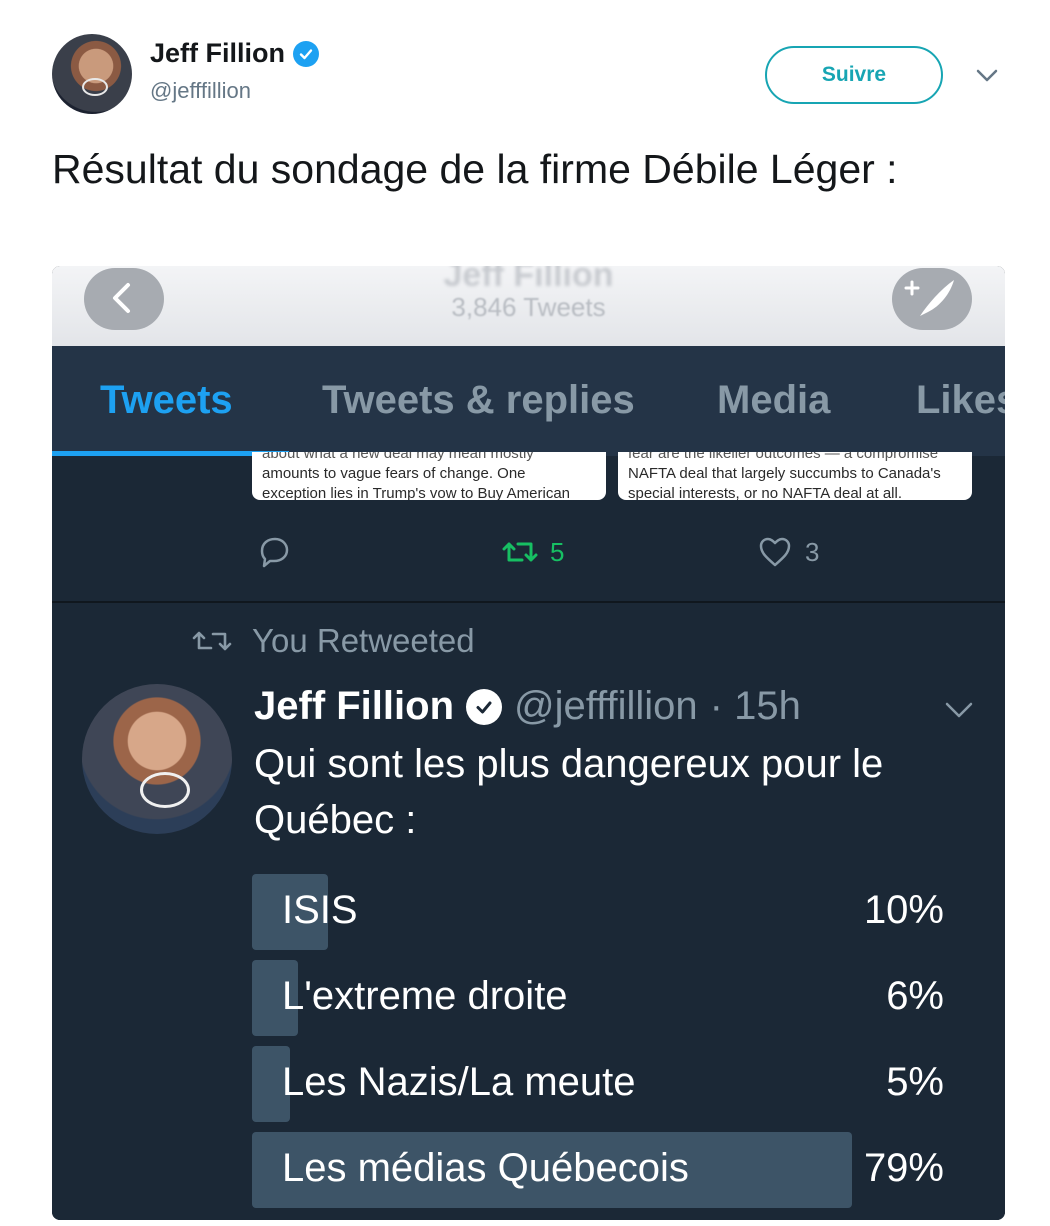 This screenshot has width=1050, height=1226. What do you see at coordinates (774, 400) in the screenshot?
I see `tab-media: Media` at bounding box center [774, 400].